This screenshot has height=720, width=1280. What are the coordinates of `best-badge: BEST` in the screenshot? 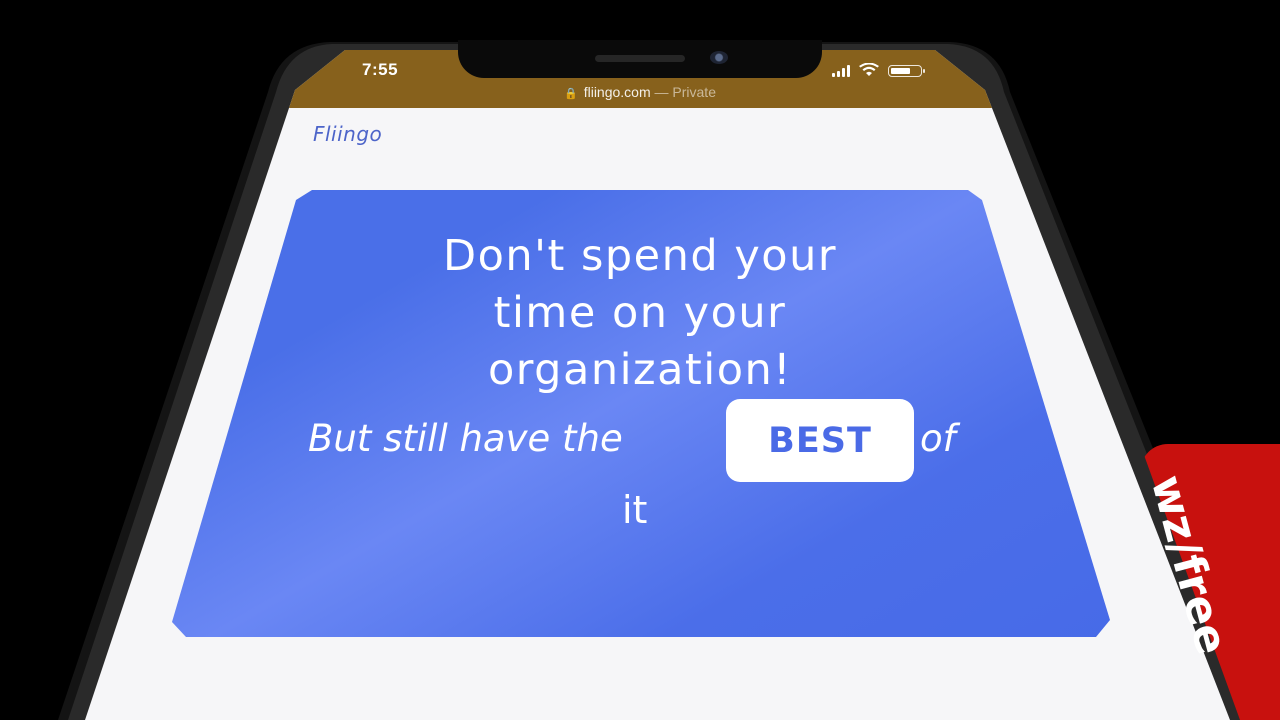 It's located at (820, 440).